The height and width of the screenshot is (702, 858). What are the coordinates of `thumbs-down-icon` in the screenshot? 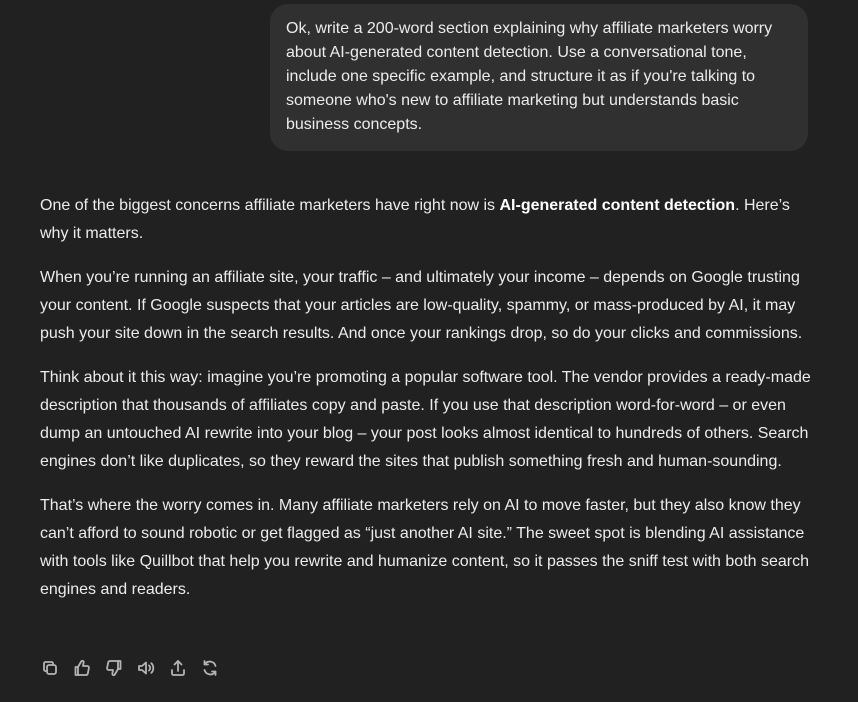 It's located at (114, 668).